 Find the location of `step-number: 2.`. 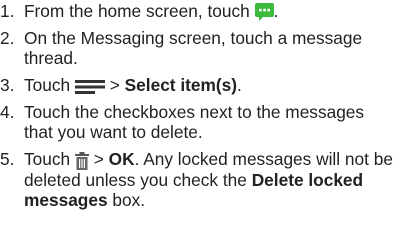

step-number: 2. is located at coordinates (7, 38).